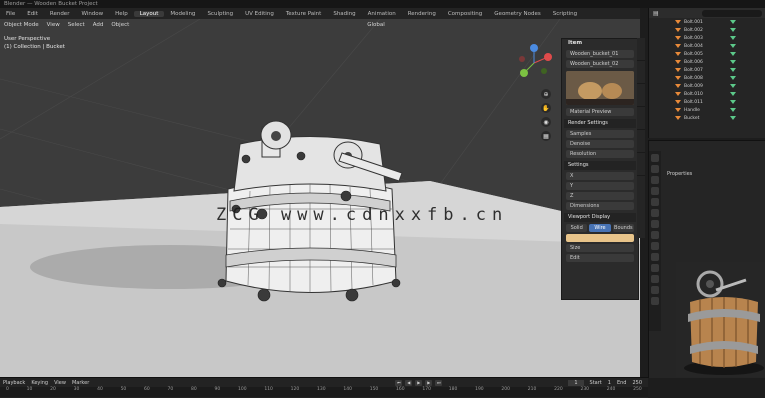  I want to click on menu-item-render: Render, so click(60, 14).